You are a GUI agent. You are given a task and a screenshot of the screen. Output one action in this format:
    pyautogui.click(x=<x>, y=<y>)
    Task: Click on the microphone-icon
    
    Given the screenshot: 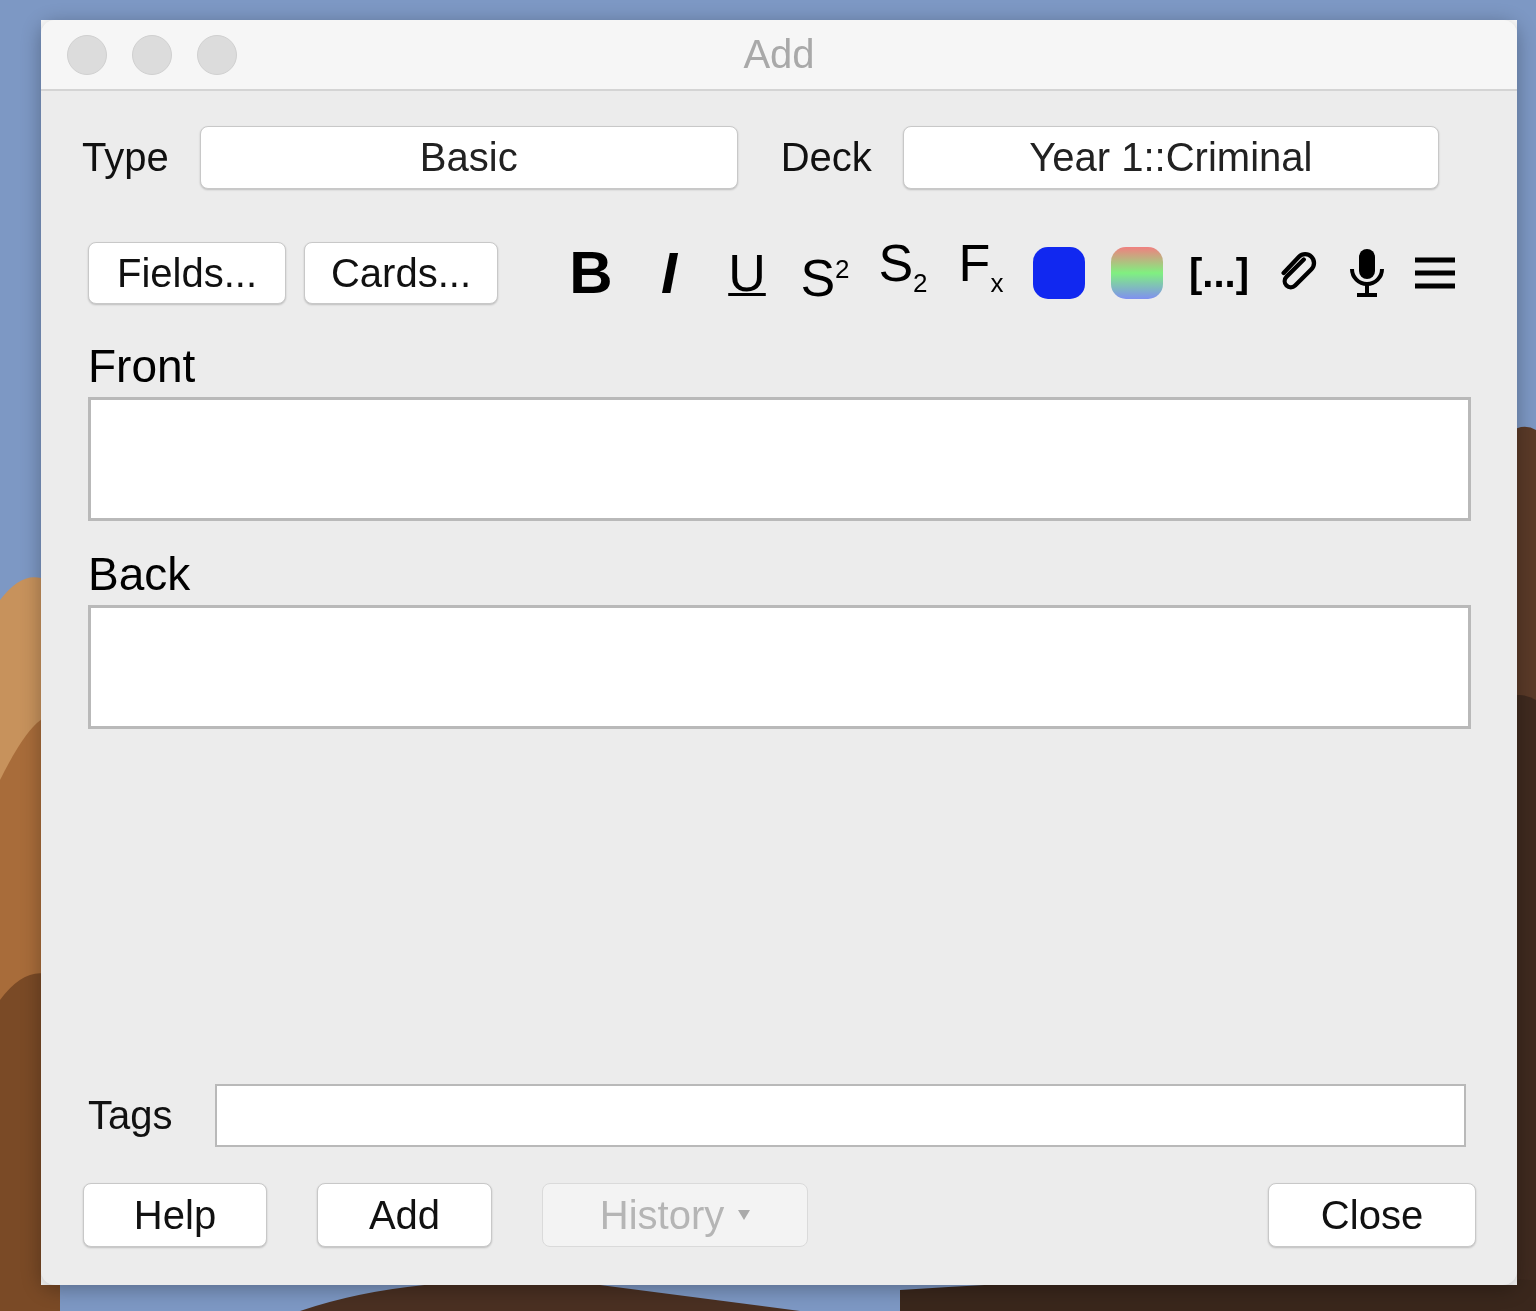 What is the action you would take?
    pyautogui.click(x=1367, y=273)
    